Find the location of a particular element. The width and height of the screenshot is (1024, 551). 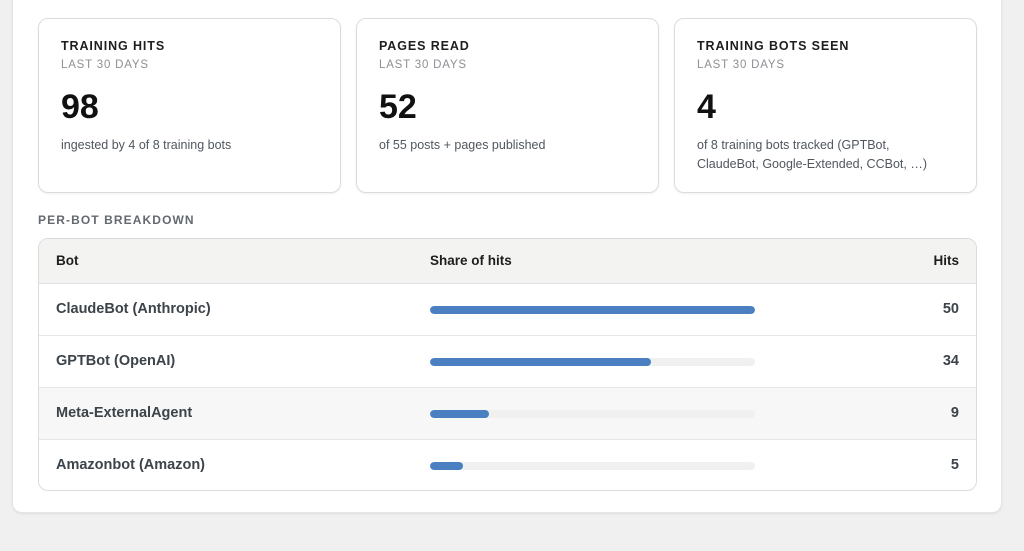

bot-name: Meta-ExternalAgent is located at coordinates (124, 413).